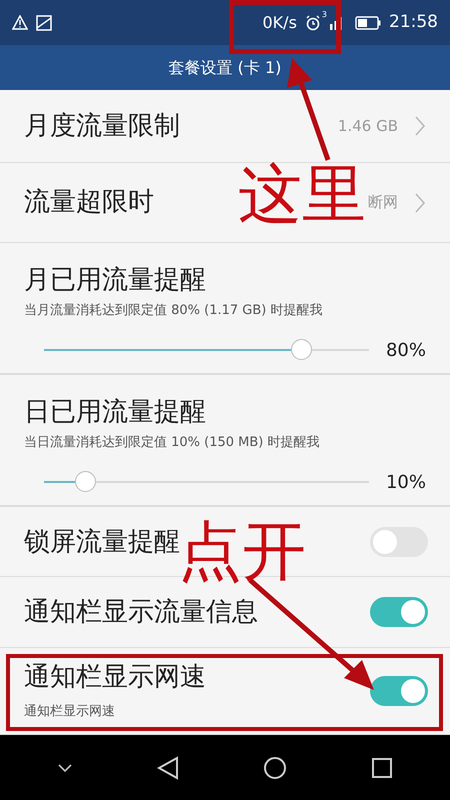 Image resolution: width=450 pixels, height=800 pixels. I want to click on network-speed: 0K/s, so click(279, 23).